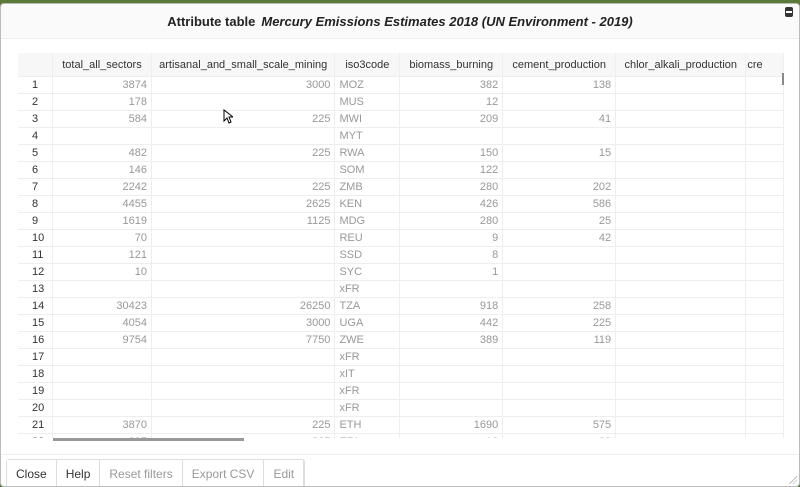 This screenshot has height=487, width=800. I want to click on table-cell: 1, so click(451, 272).